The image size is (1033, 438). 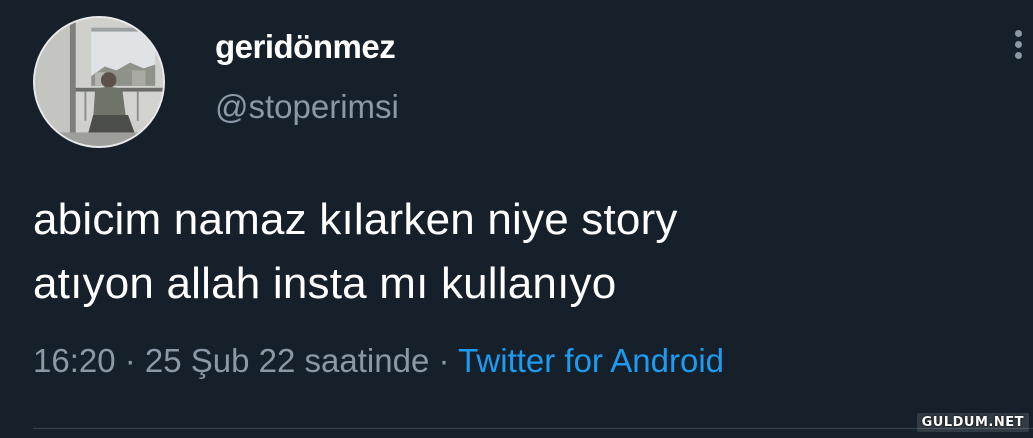 I want to click on avatar-photo, so click(x=99, y=82).